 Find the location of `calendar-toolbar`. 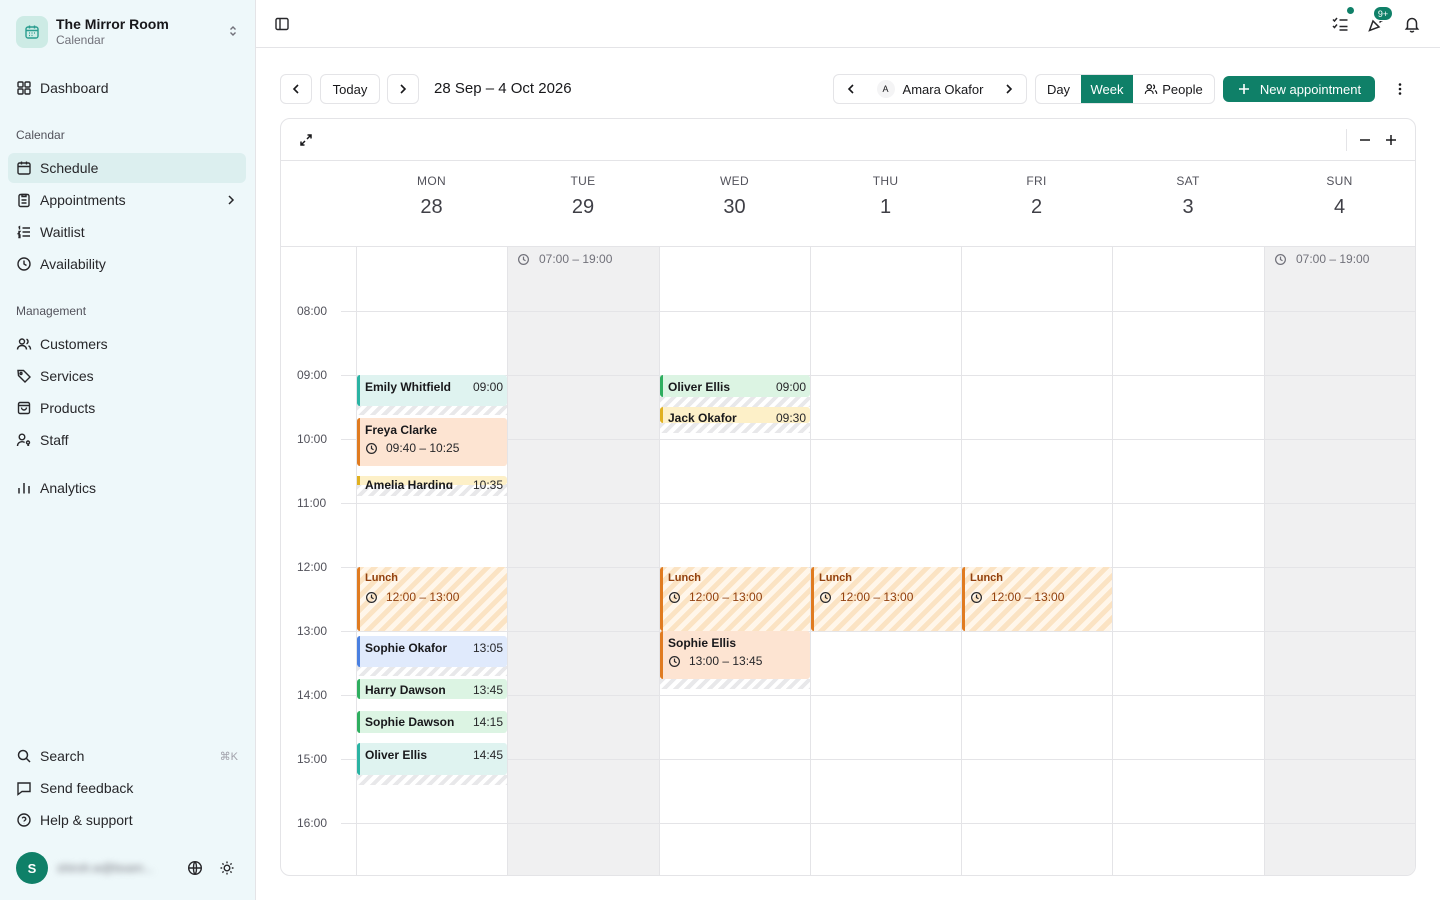

calendar-toolbar is located at coordinates (848, 140).